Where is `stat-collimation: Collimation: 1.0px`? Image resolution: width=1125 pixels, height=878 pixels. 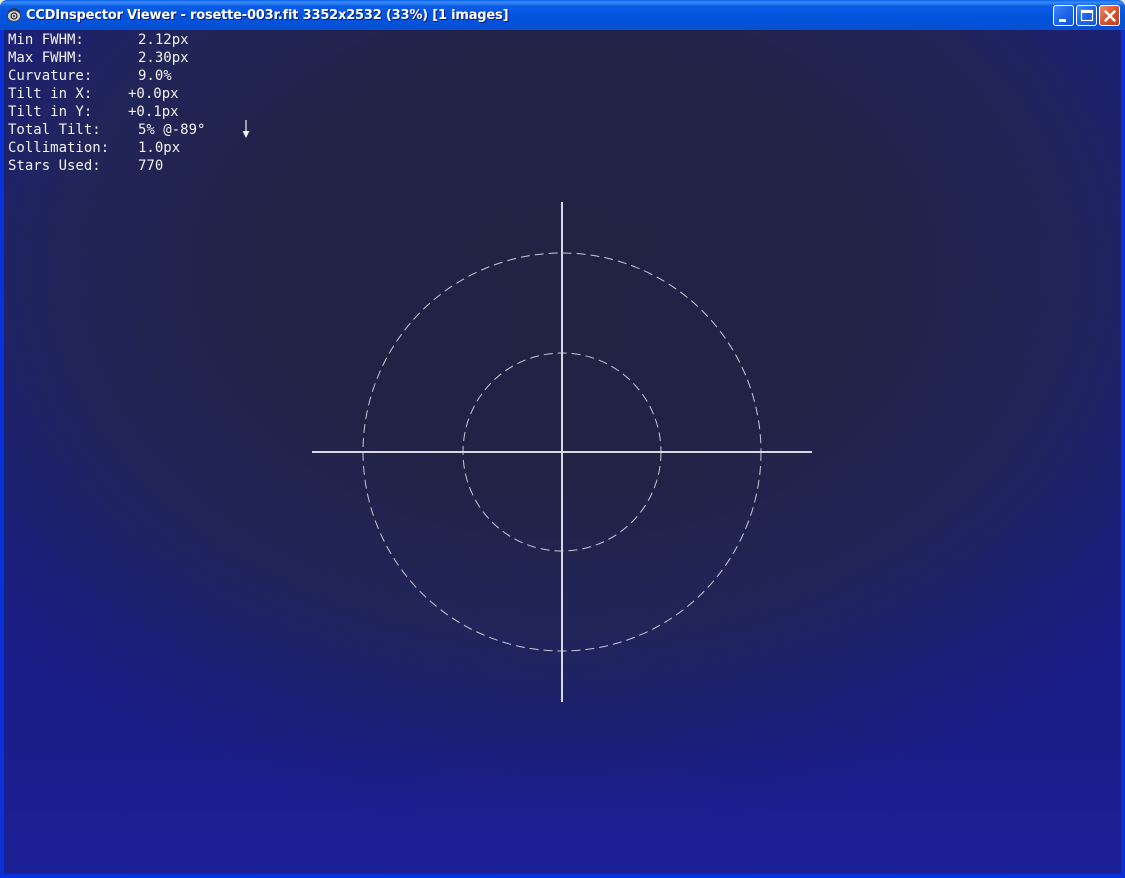 stat-collimation: Collimation: 1.0px is located at coordinates (106, 148).